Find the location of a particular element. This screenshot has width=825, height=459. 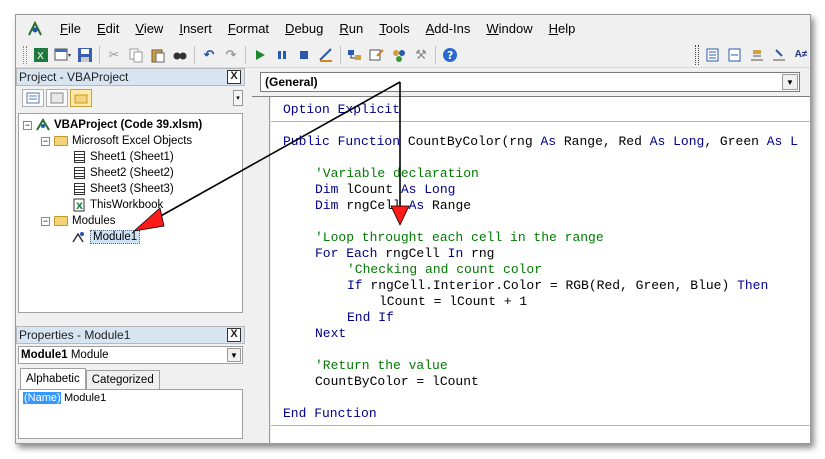

menu-window: Window is located at coordinates (509, 28).